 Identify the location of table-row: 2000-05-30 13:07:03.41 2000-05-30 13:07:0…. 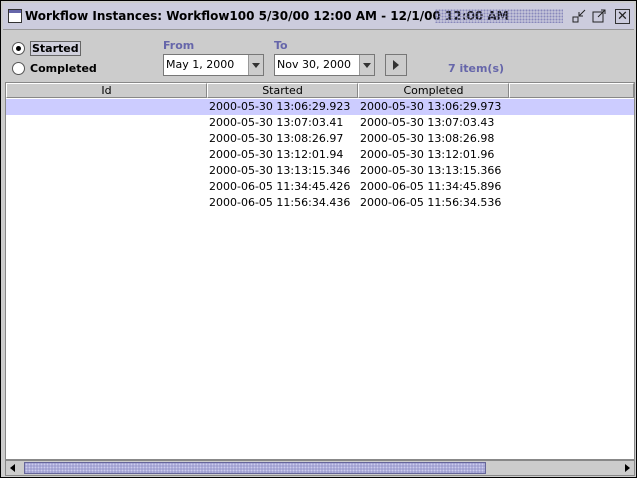
(320, 123).